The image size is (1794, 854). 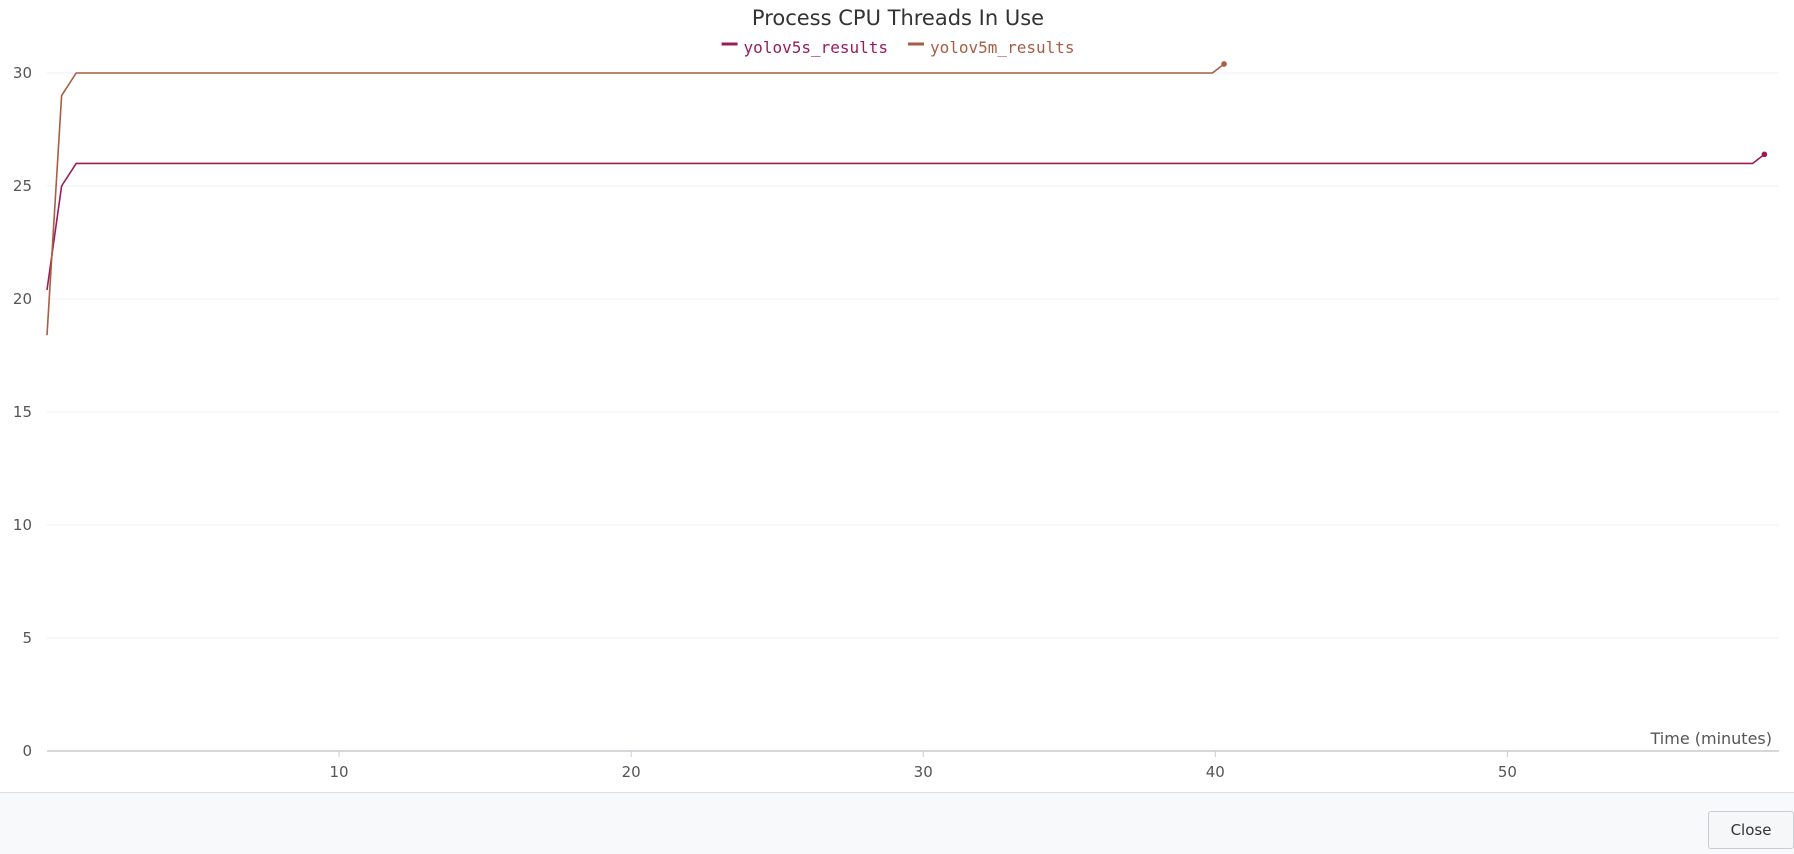 I want to click on chart-title: Process CPU Threads In Use, so click(x=898, y=18).